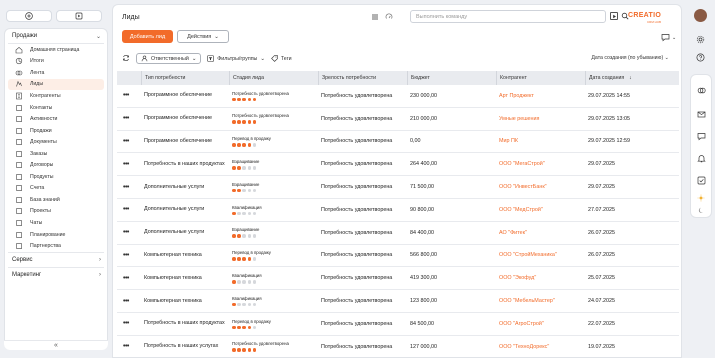  Describe the element at coordinates (674, 37) in the screenshot. I see `chevron-down-icon: ⌄` at that location.